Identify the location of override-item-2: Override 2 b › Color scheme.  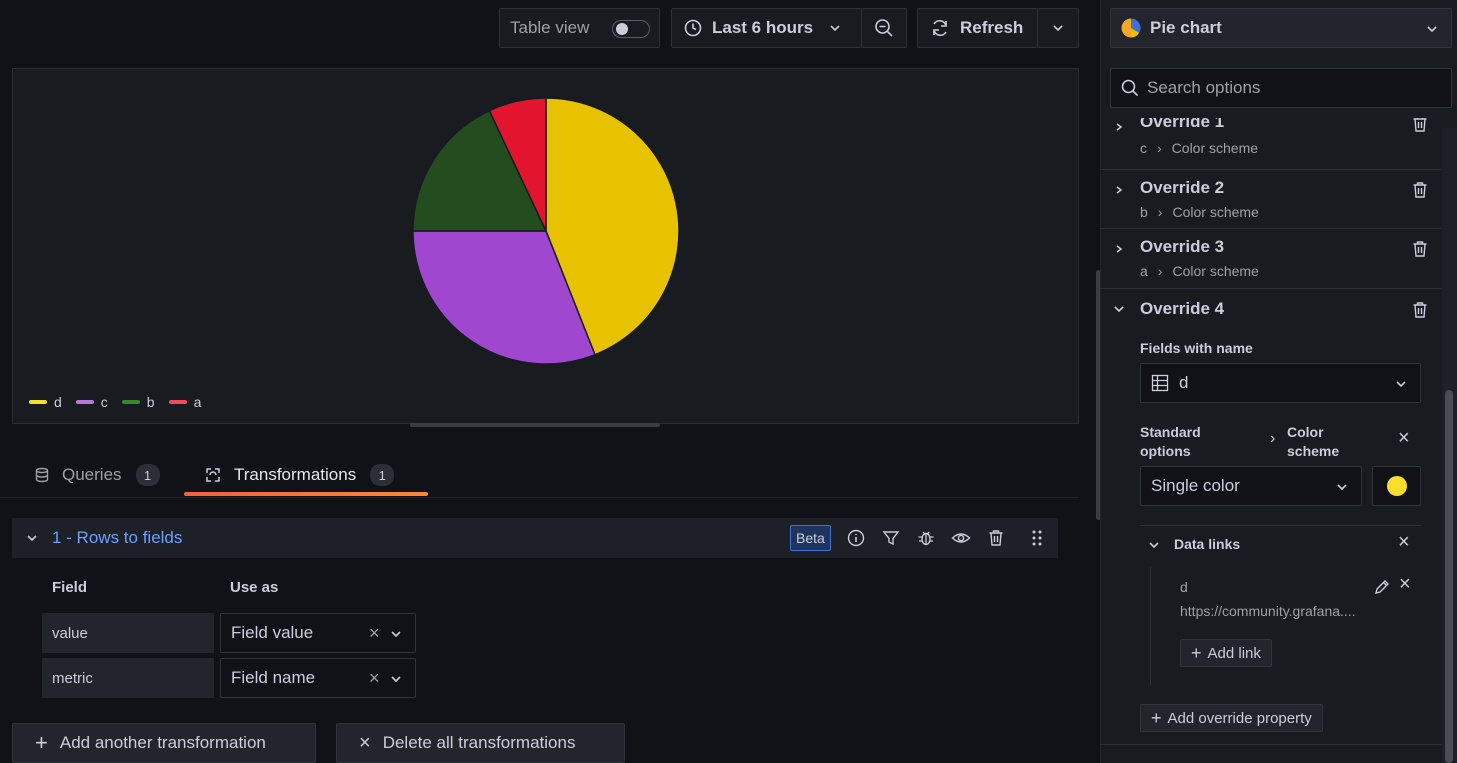
(1270, 199).